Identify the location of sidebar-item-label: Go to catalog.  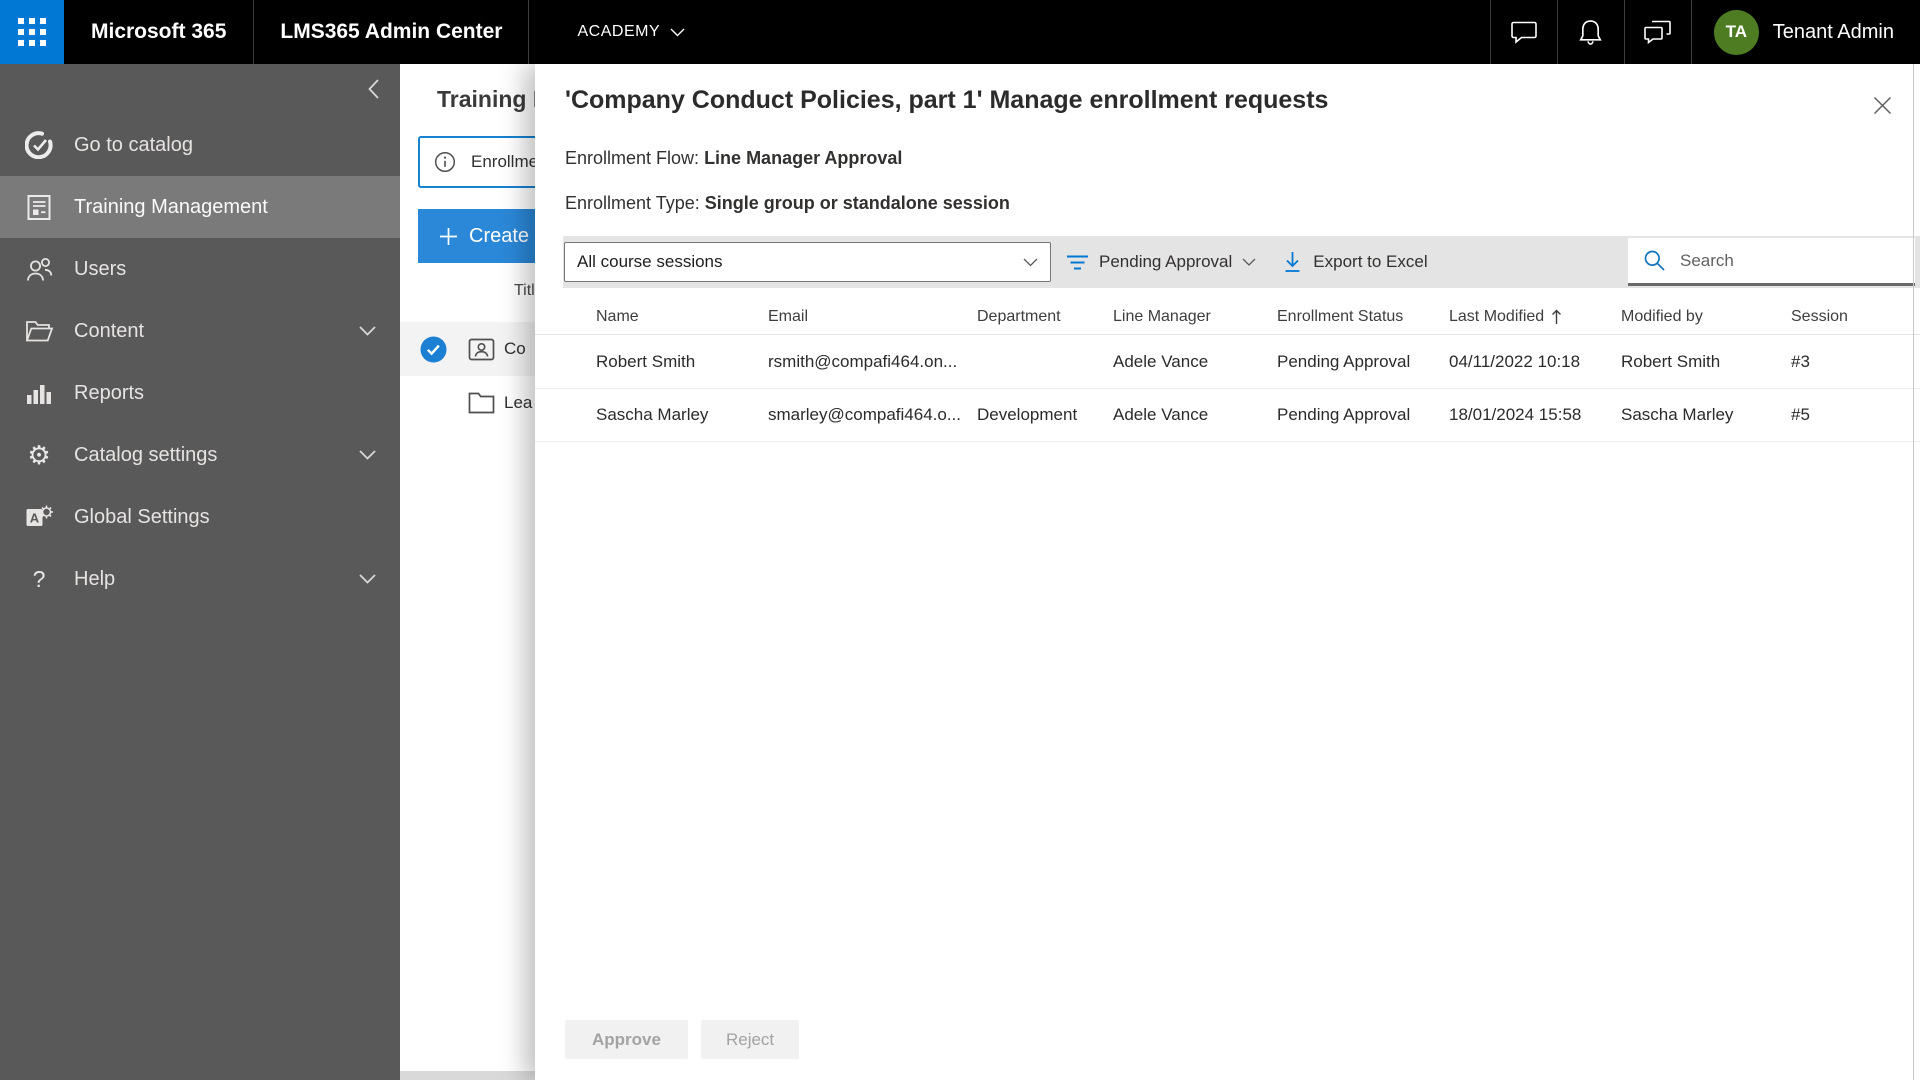
(133, 144).